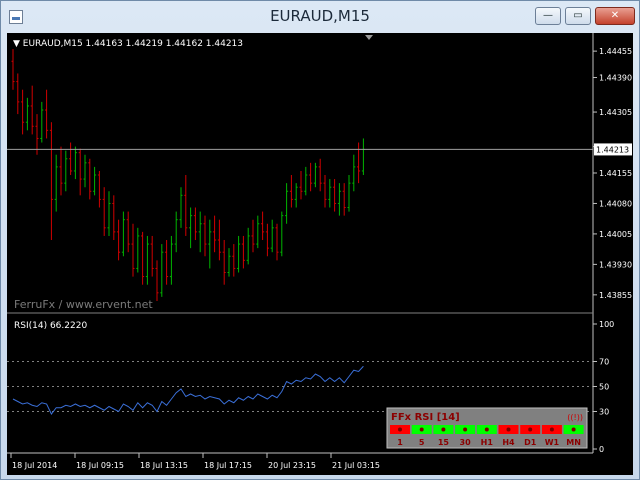 The height and width of the screenshot is (480, 640). What do you see at coordinates (615, 173) in the screenshot?
I see `price-tick-label: 1.44155` at bounding box center [615, 173].